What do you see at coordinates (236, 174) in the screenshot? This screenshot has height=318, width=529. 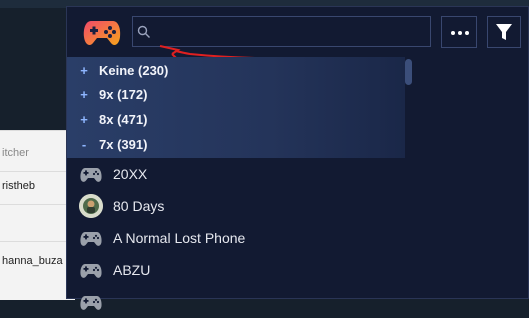 I see `game-row: 20XX` at bounding box center [236, 174].